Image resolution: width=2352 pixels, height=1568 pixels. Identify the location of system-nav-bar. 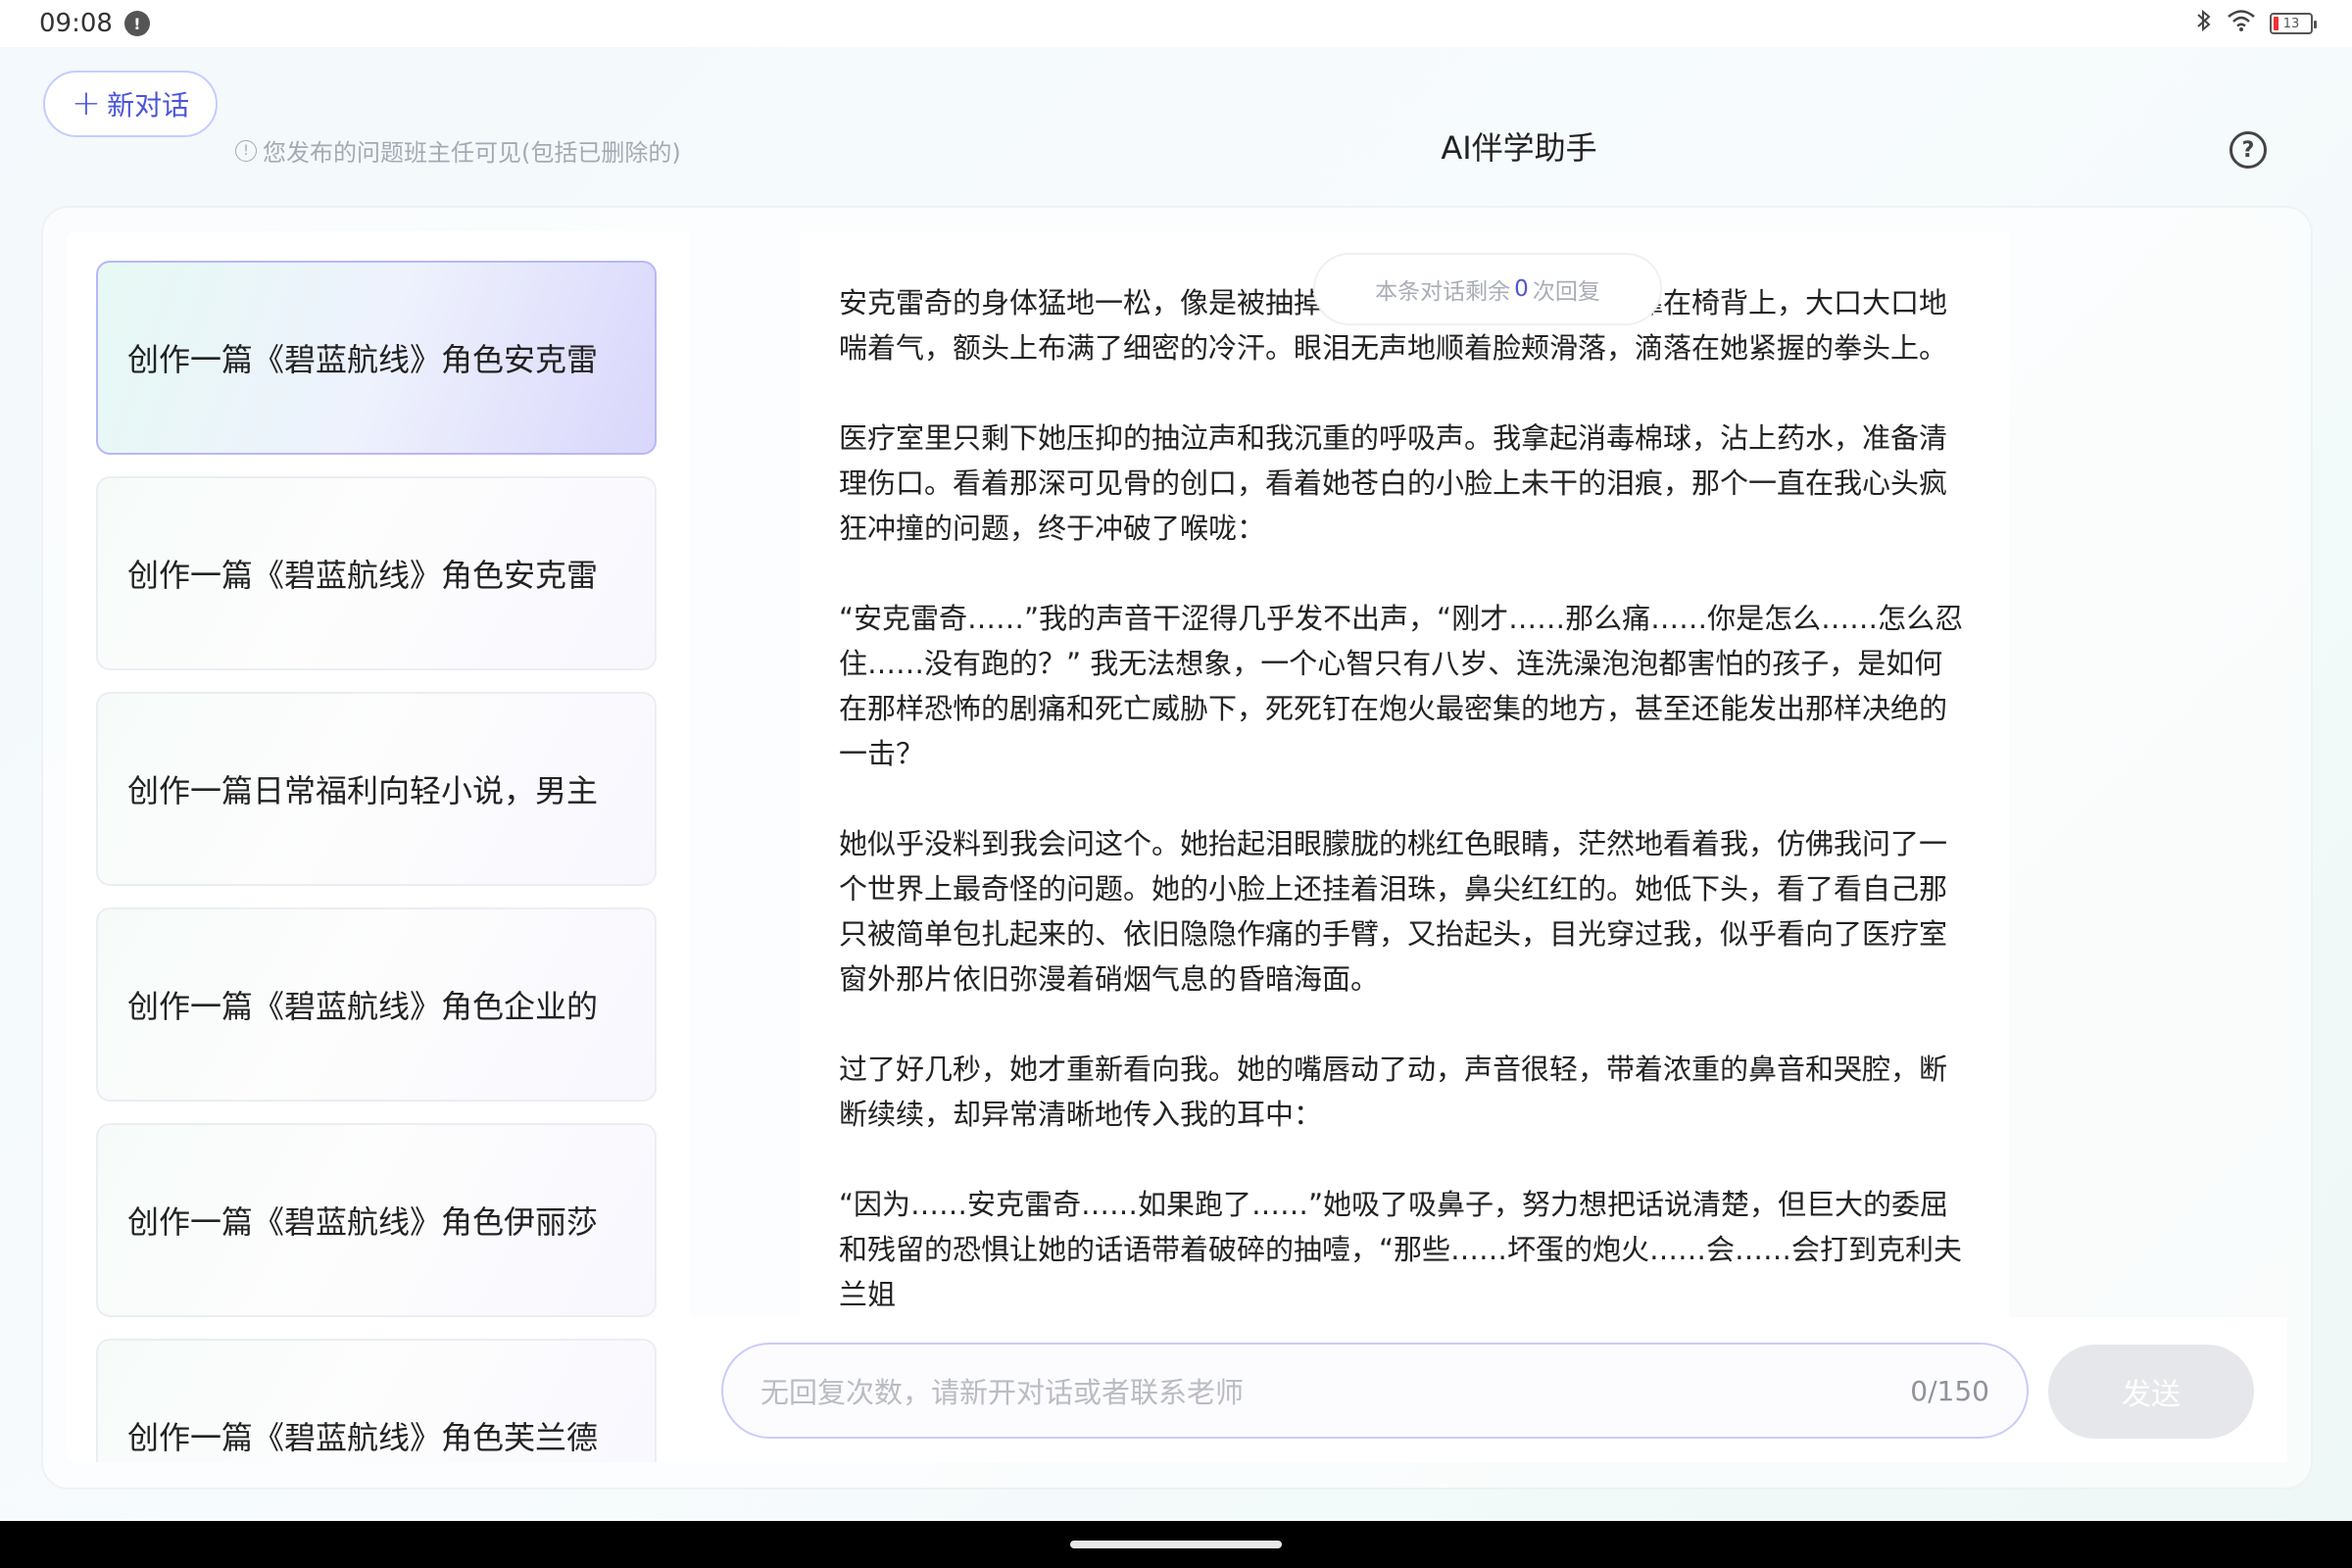
(1176, 1544).